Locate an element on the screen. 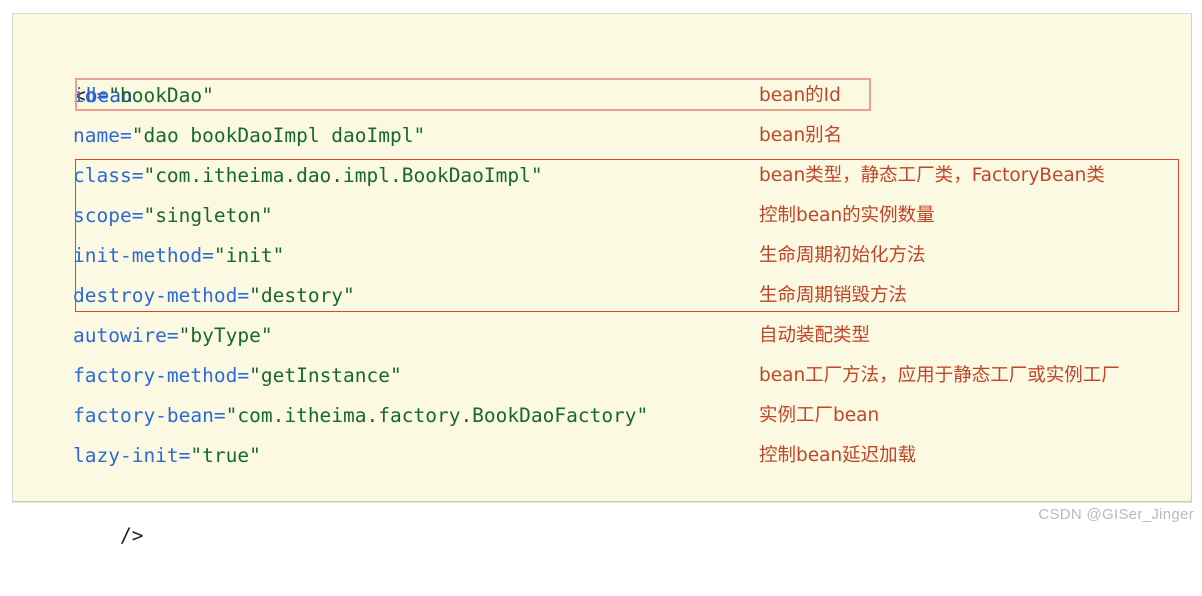  attribute-name: destroy-method is located at coordinates (155, 295).